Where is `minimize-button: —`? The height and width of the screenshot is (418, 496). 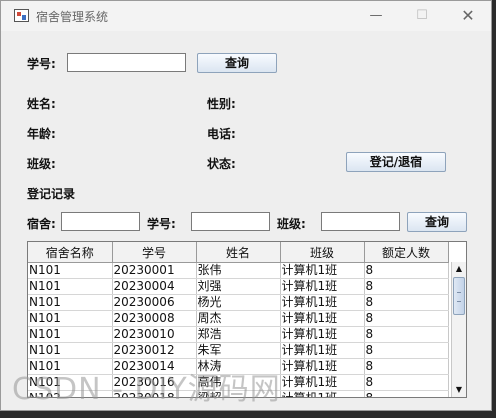 minimize-button: — is located at coordinates (376, 16).